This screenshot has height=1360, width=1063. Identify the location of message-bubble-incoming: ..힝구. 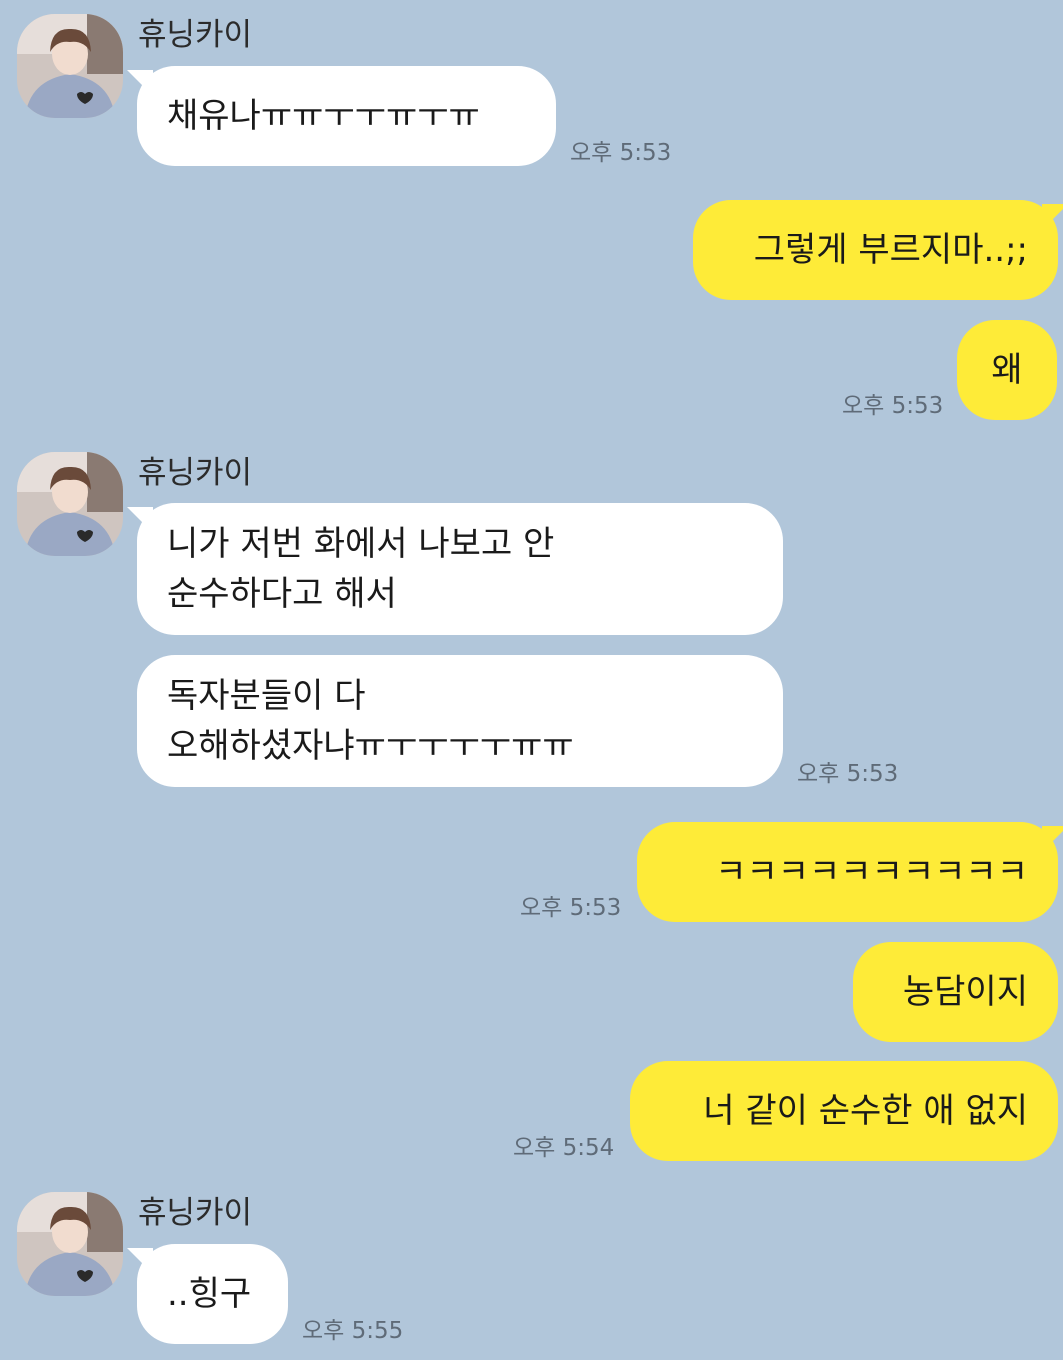
(207, 1294).